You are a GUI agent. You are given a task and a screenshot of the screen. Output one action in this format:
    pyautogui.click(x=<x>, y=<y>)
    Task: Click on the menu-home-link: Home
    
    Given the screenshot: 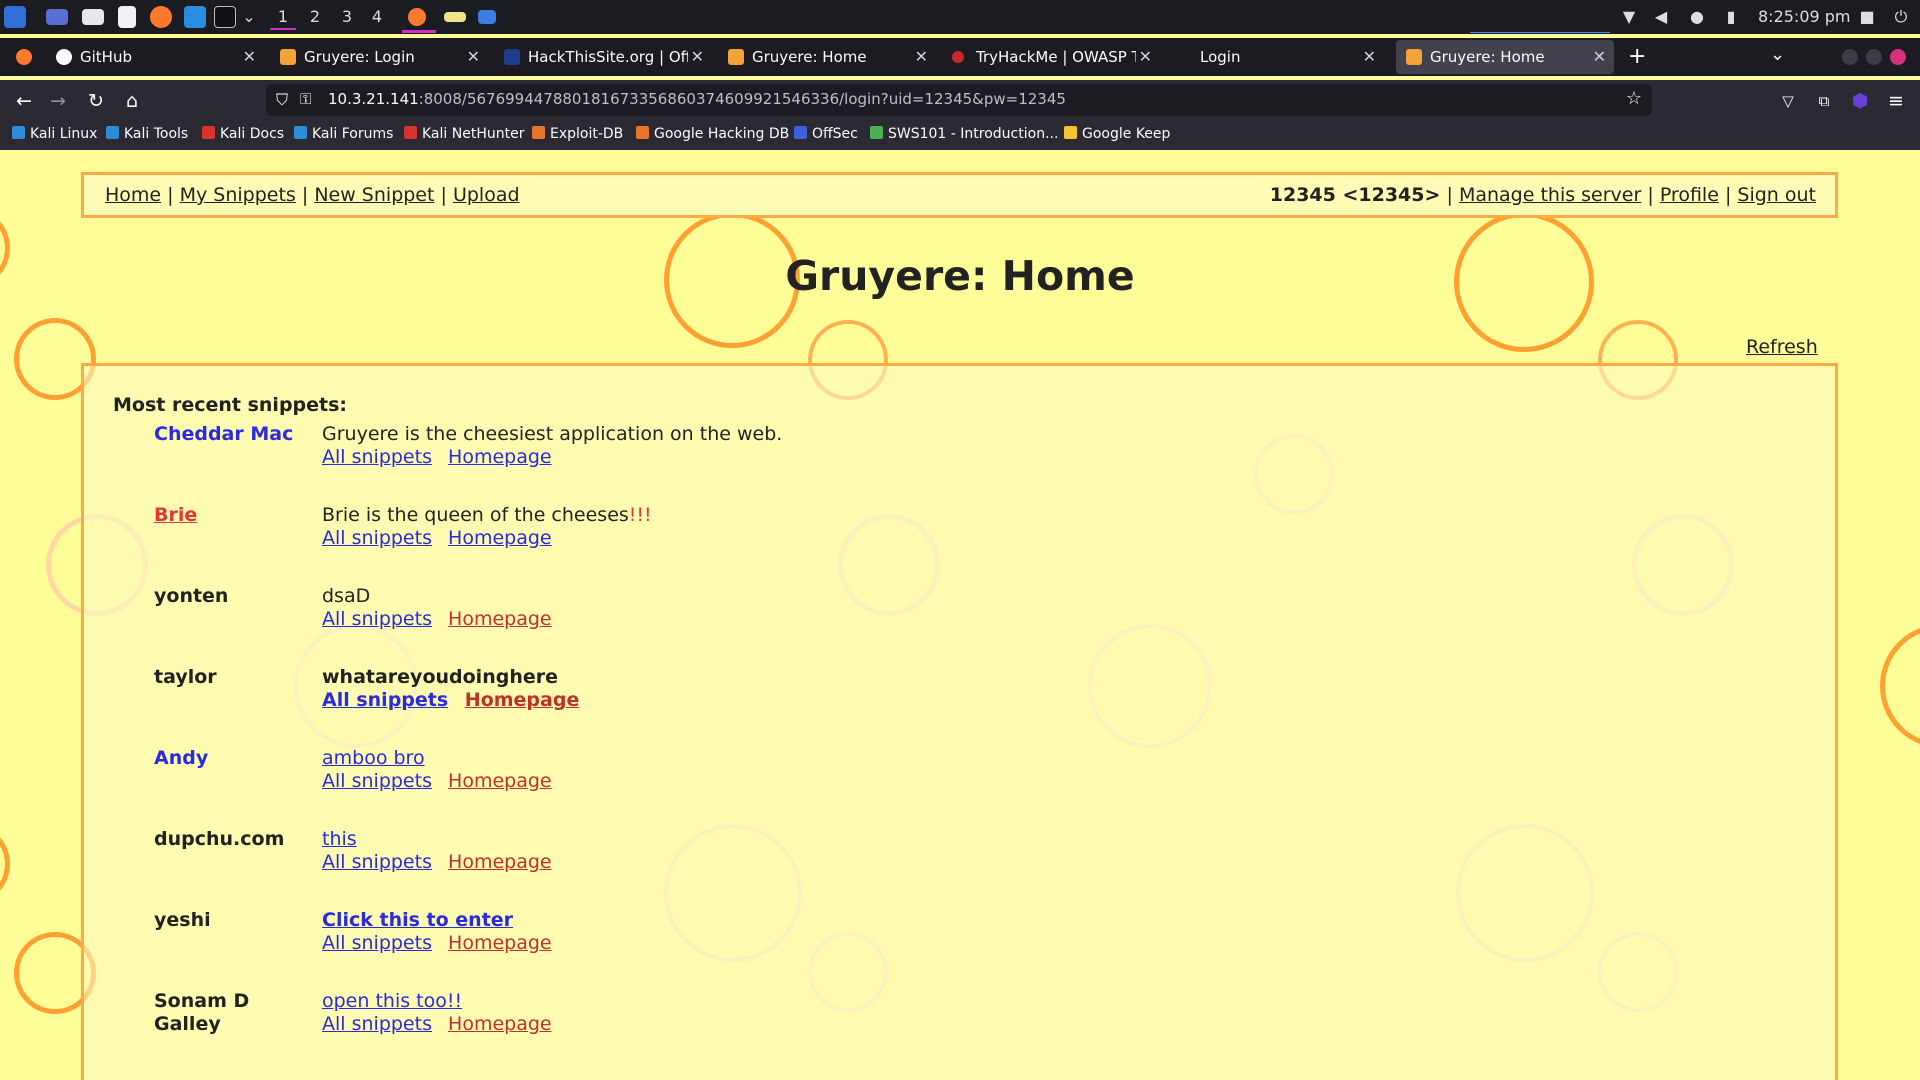 What is the action you would take?
    pyautogui.click(x=133, y=195)
    